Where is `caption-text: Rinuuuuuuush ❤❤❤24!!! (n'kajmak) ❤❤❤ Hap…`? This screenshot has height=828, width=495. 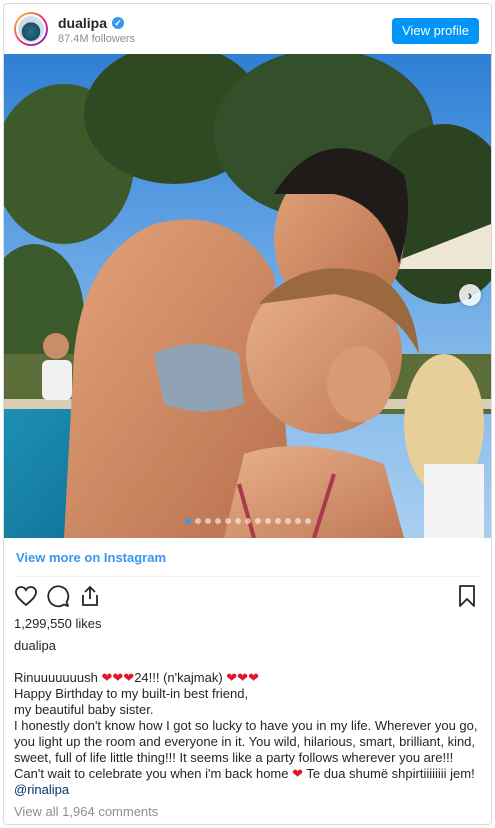
caption-text: Rinuuuuuuush ❤❤❤24!!! (n'kajmak) ❤❤❤ Hap… is located at coordinates (248, 734).